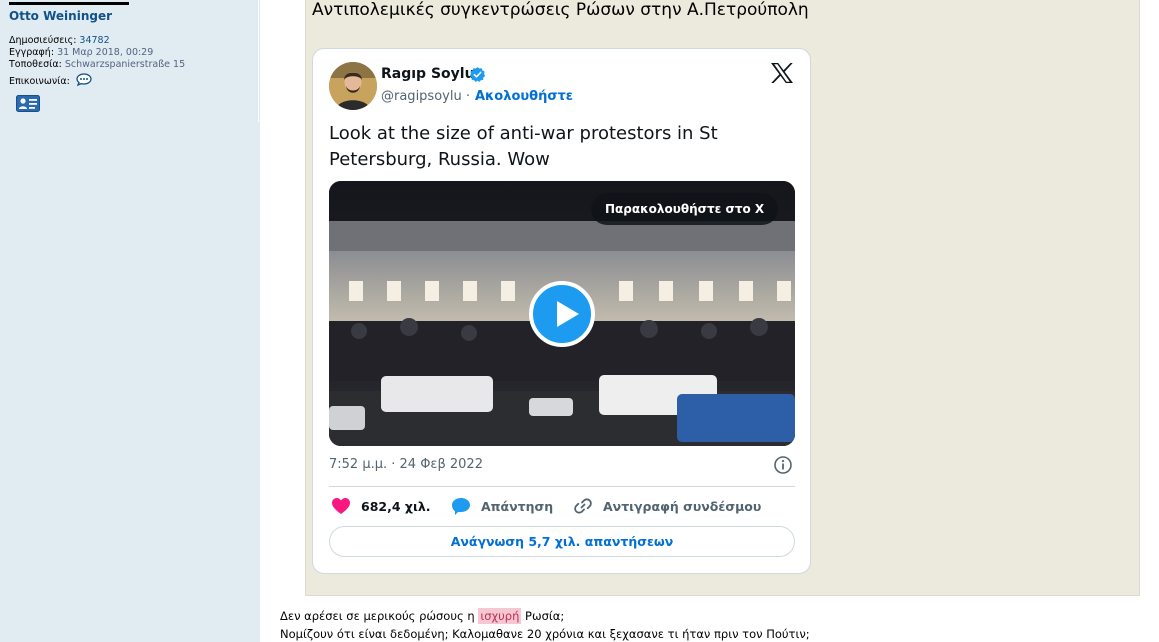 This screenshot has height=642, width=1159. What do you see at coordinates (28, 105) in the screenshot?
I see `contact-card-icon` at bounding box center [28, 105].